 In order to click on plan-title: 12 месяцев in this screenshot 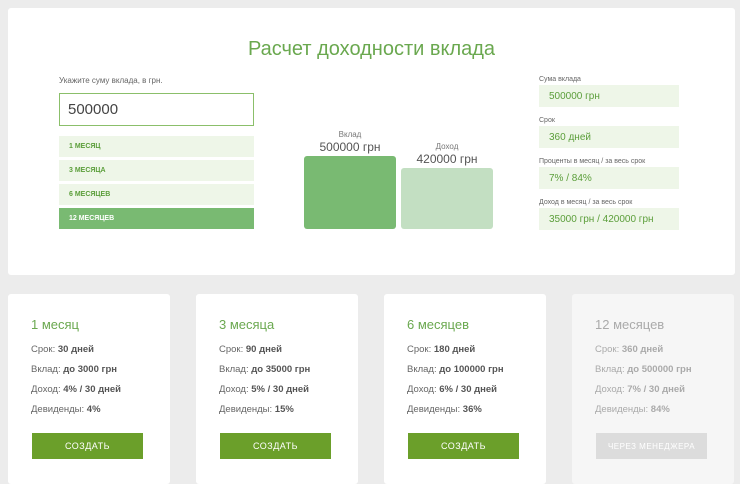, I will do `click(630, 324)`.